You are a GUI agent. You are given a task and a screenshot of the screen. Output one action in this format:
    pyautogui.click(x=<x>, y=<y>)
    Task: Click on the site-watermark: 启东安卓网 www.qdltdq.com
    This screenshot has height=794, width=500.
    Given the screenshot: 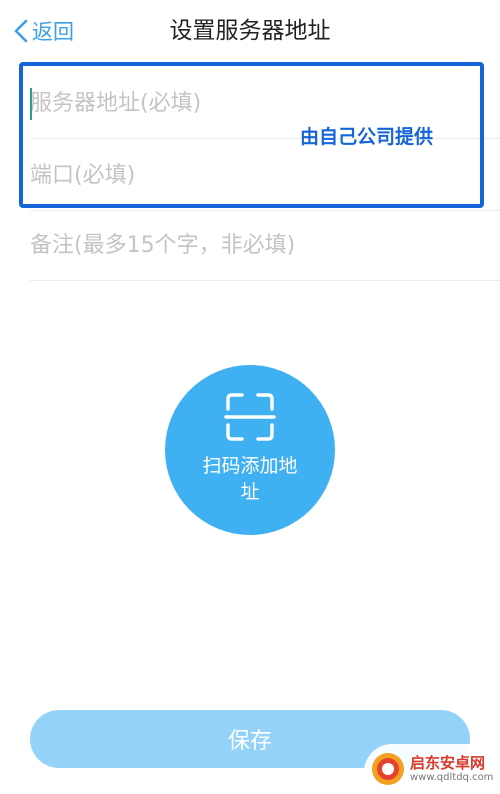 What is the action you would take?
    pyautogui.click(x=432, y=769)
    